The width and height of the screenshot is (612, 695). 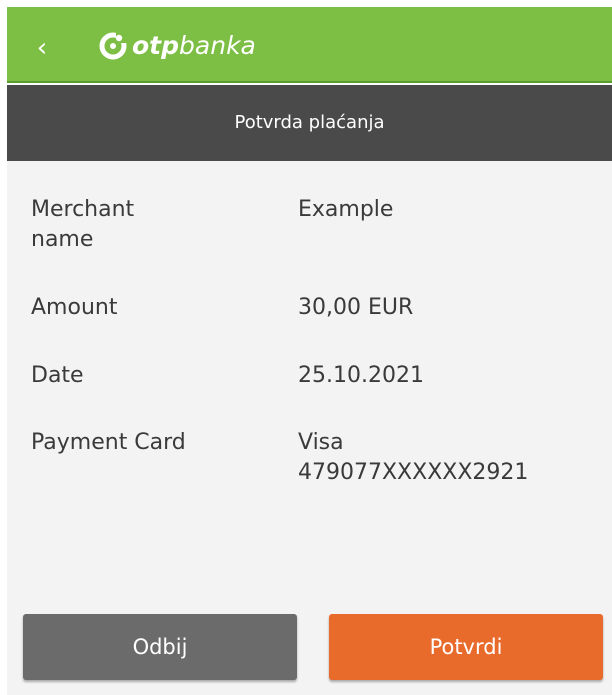 I want to click on chevron-left-icon: ‹, so click(x=42, y=48).